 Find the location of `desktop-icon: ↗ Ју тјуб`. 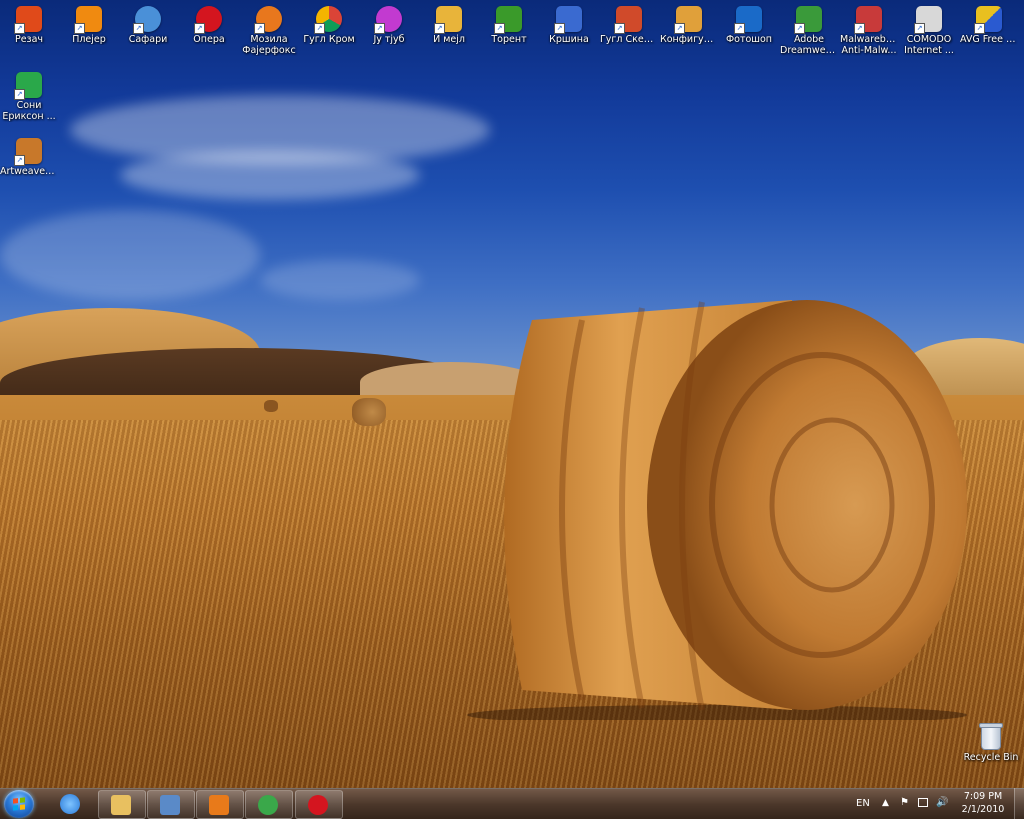

desktop-icon: ↗ Ју тјуб is located at coordinates (389, 23).